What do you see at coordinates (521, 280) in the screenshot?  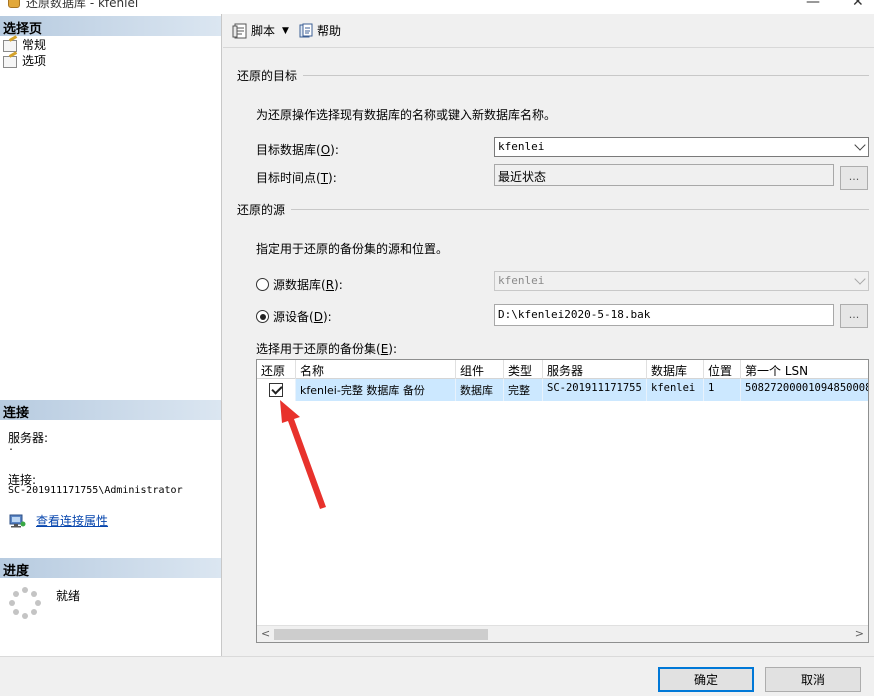 I see `source-database-value: kfenlei` at bounding box center [521, 280].